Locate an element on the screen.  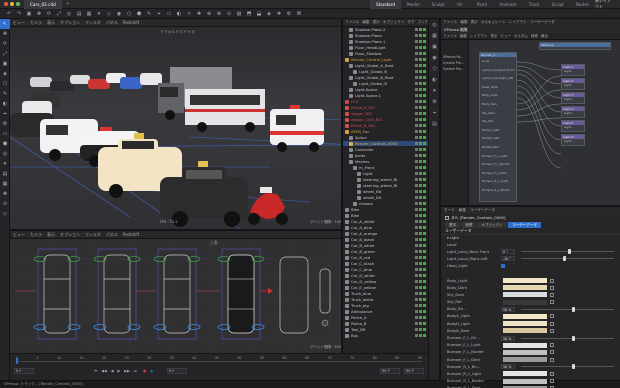
next-key-icon: ▶▶ is located at coordinates (127, 371).